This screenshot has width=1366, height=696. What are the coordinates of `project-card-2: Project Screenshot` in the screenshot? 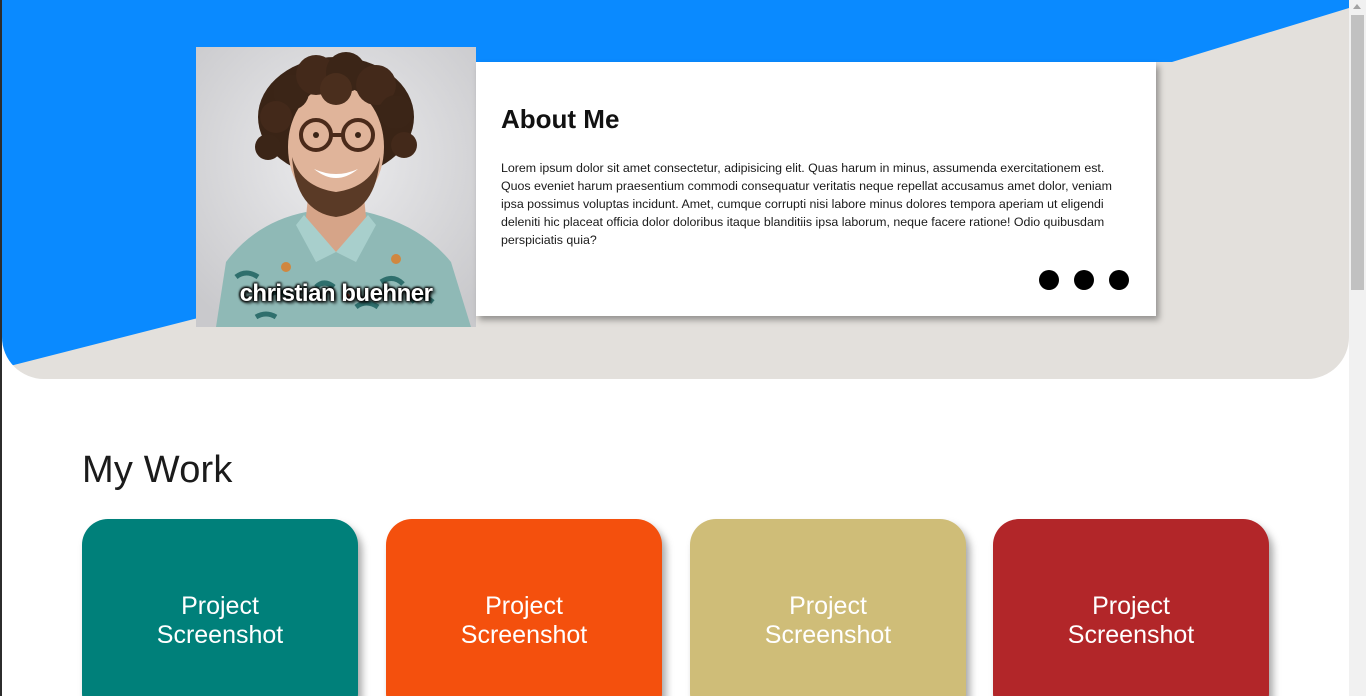 It's located at (524, 607).